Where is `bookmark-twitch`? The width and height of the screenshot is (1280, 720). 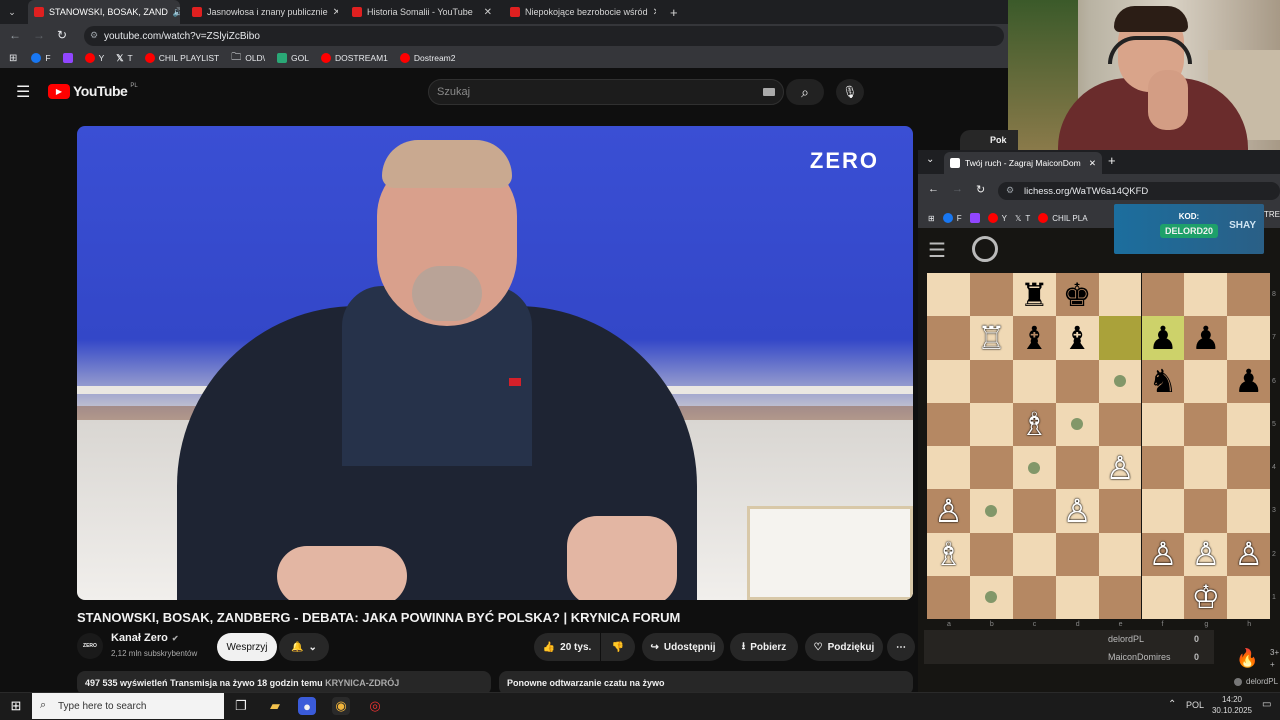
bookmark-twitch is located at coordinates (67, 58).